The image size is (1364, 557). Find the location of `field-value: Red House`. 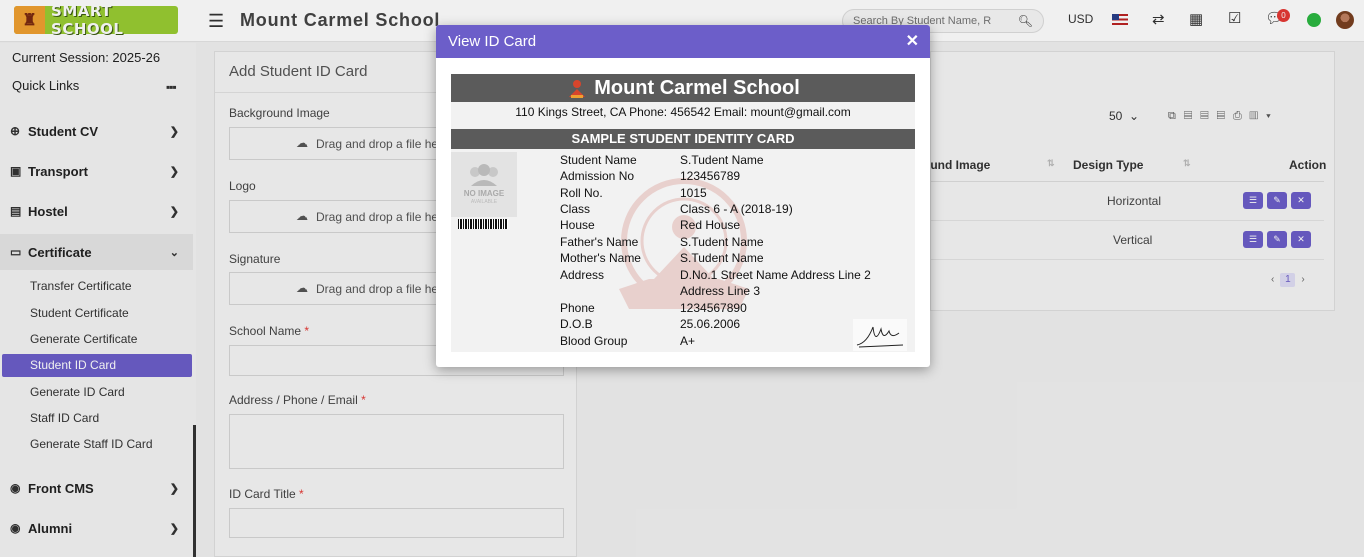

field-value: Red House is located at coordinates (710, 225).